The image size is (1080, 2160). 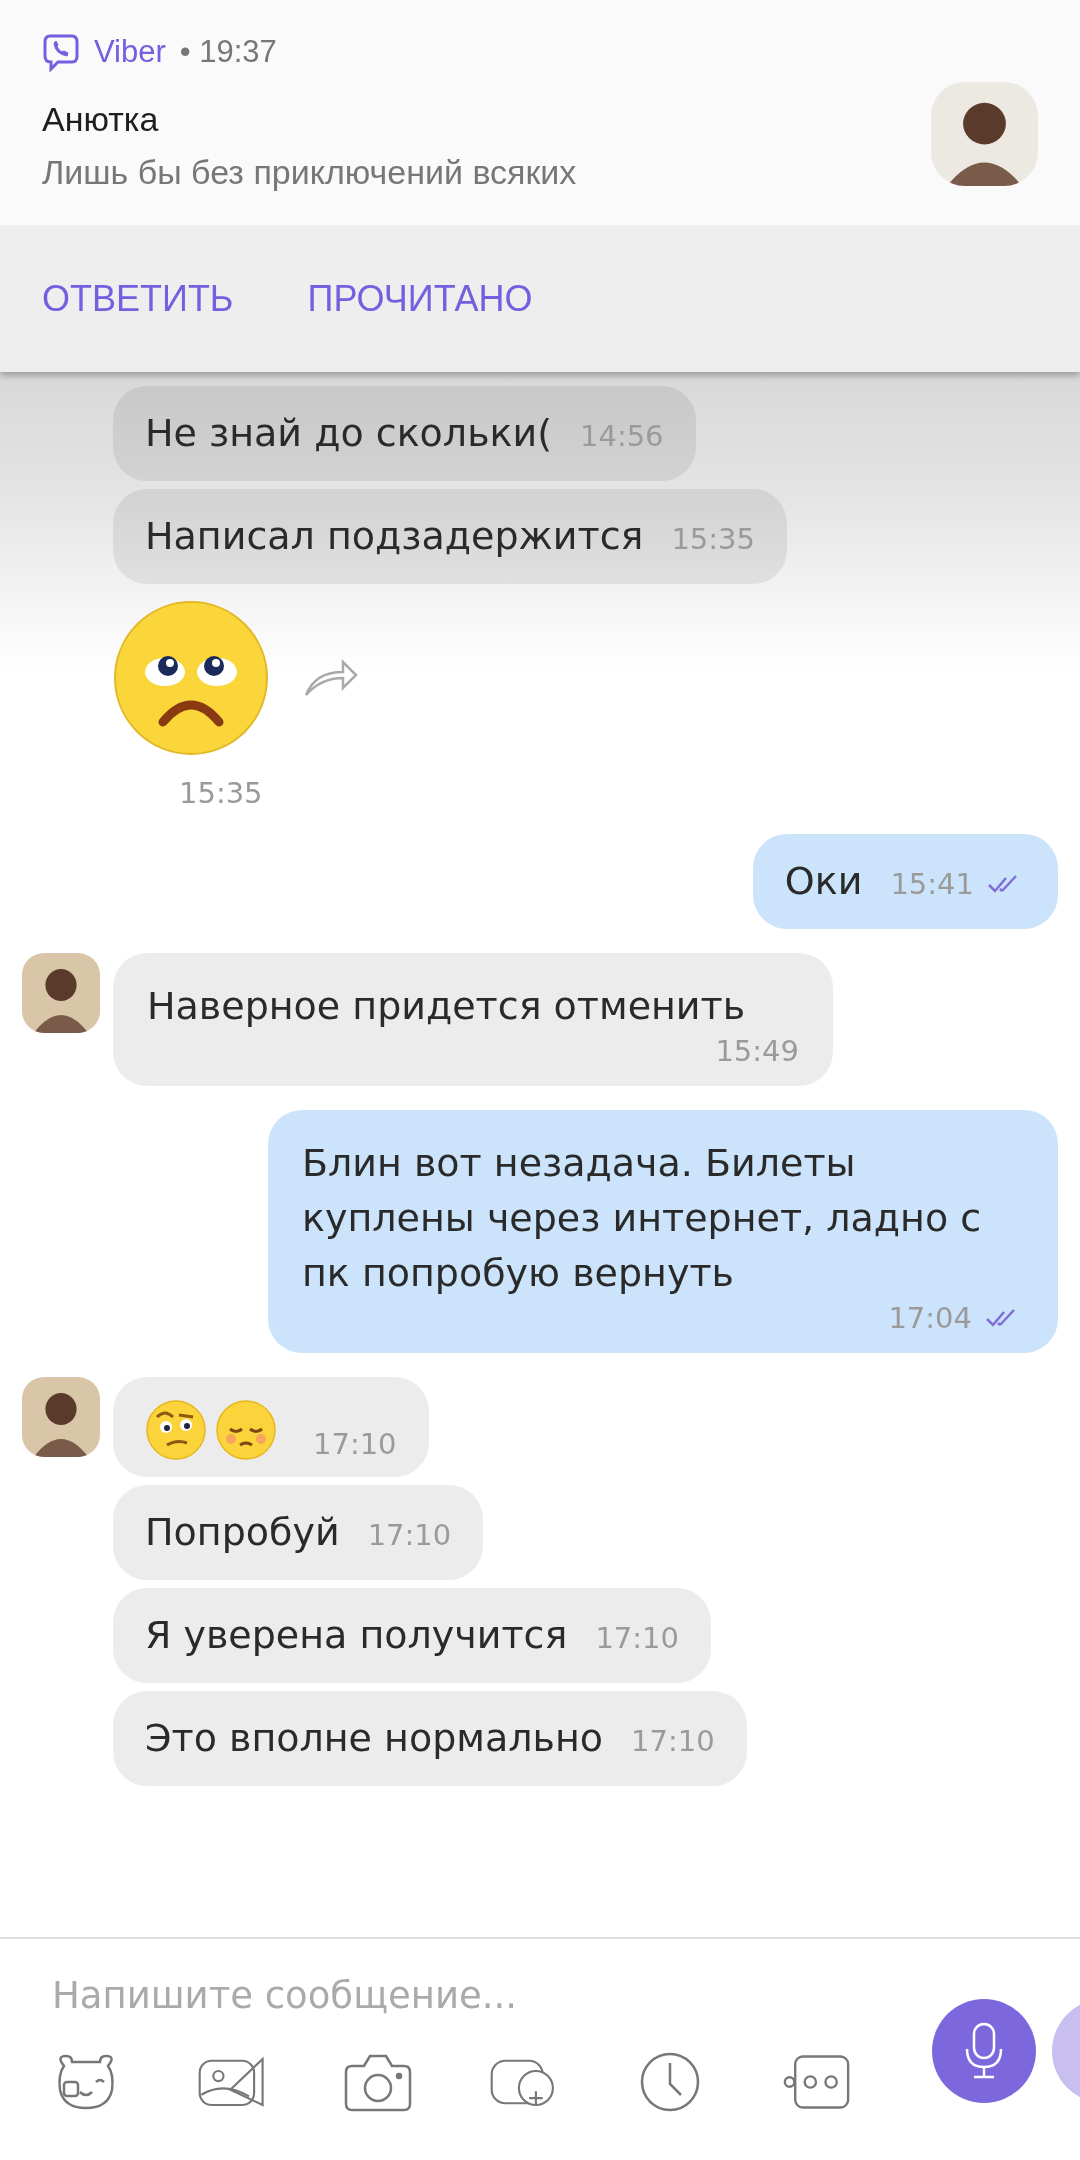 I want to click on message-text: Оки, so click(x=823, y=881).